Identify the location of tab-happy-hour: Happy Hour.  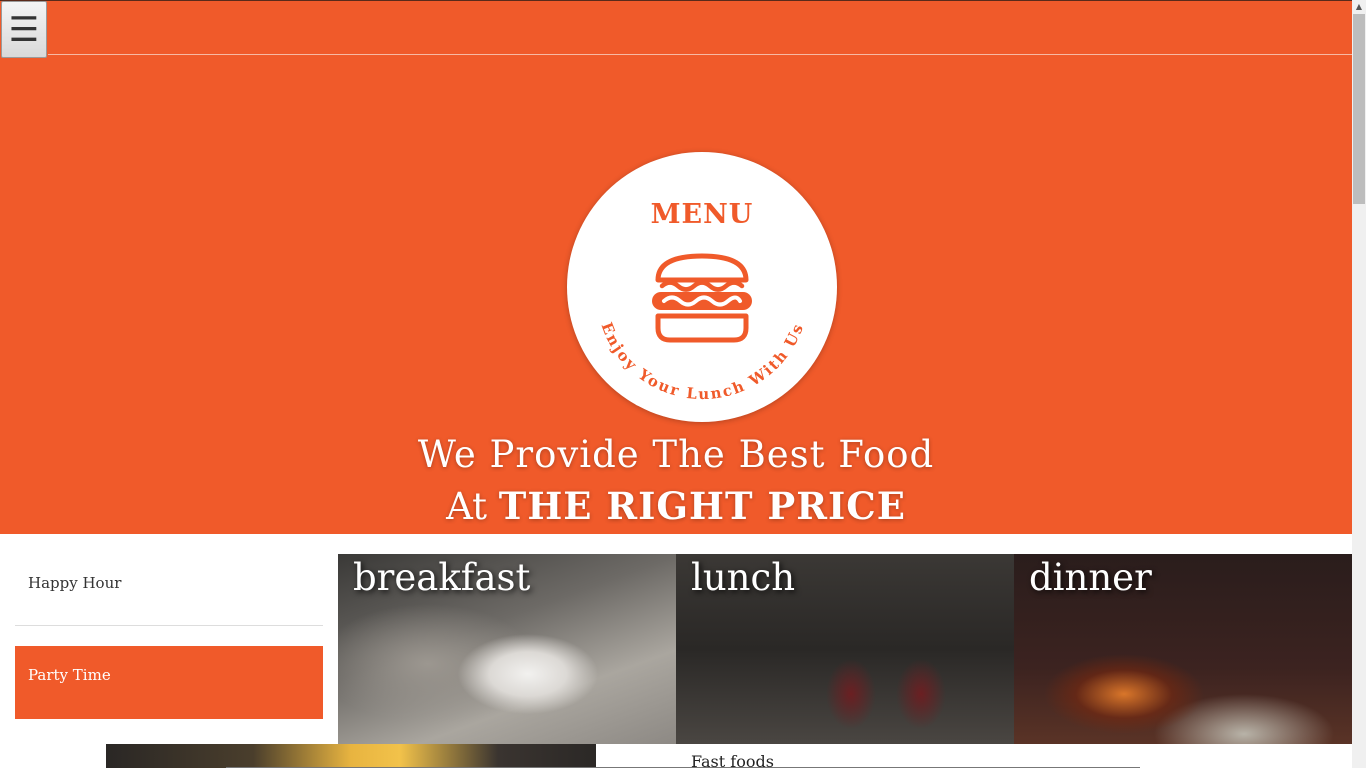
(169, 590).